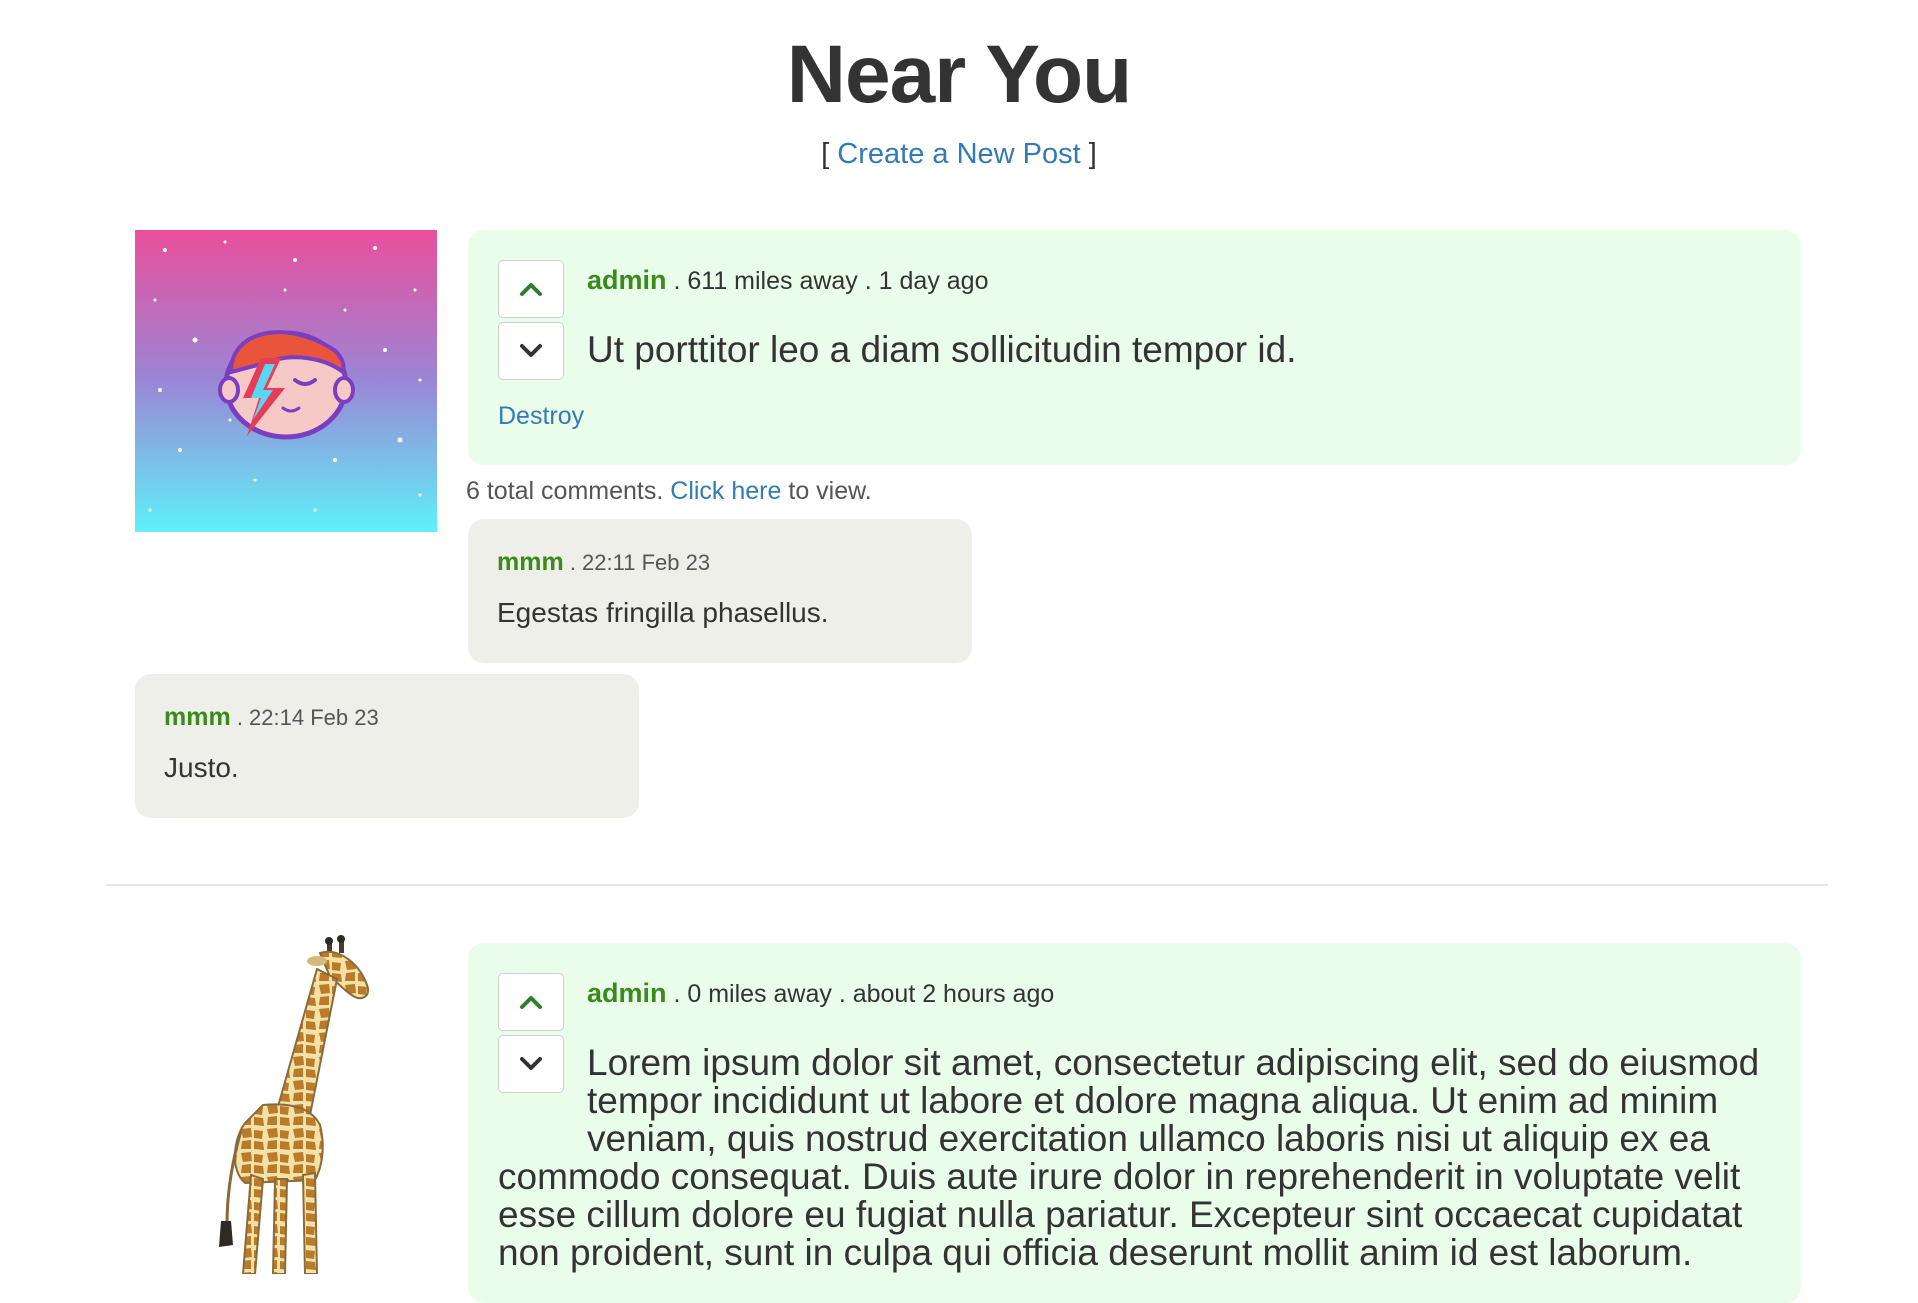  Describe the element at coordinates (640, 562) in the screenshot. I see `comment-time: . 22:11 Feb 23` at that location.